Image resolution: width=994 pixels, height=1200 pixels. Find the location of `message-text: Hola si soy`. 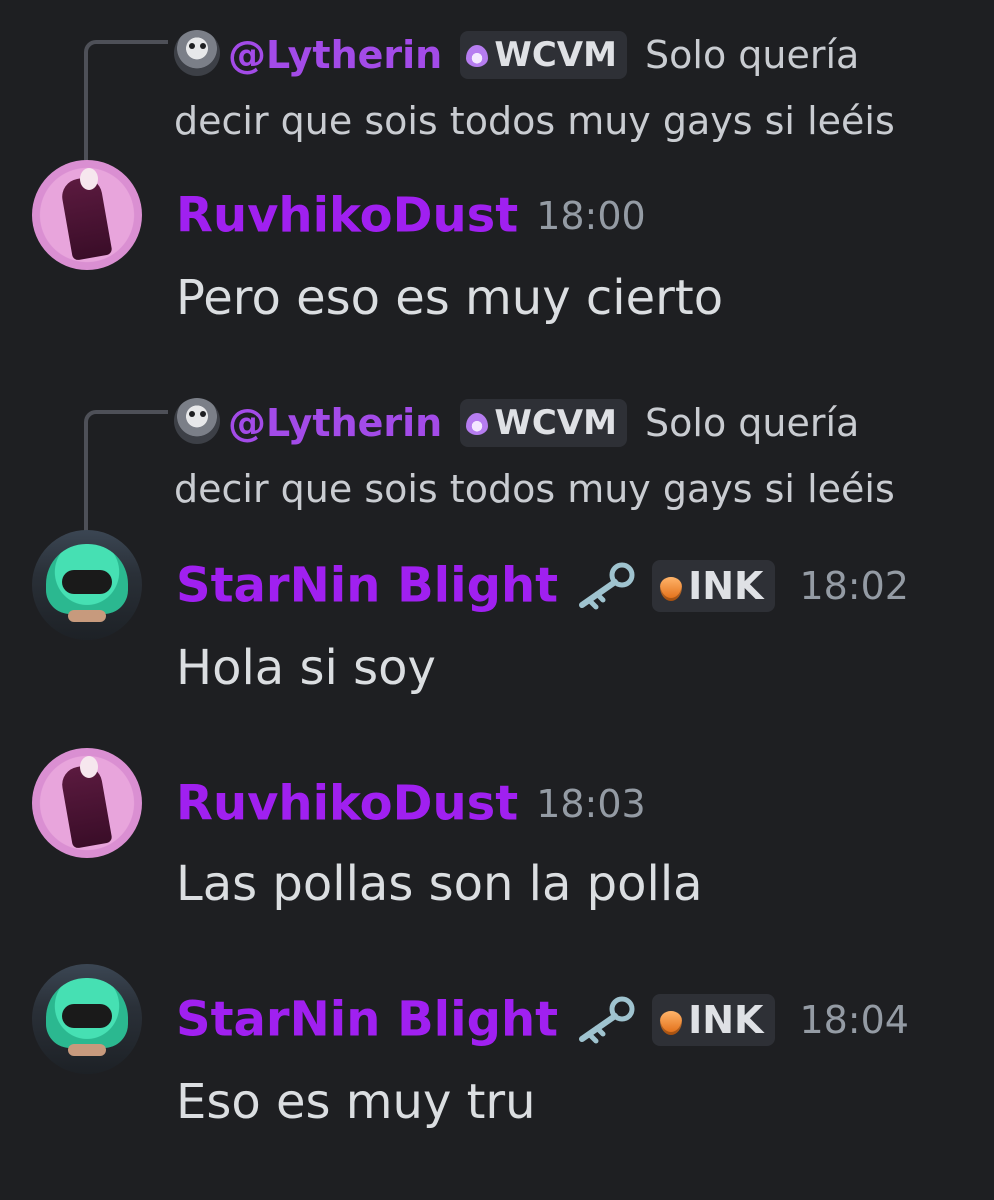

message-text: Hola si soy is located at coordinates (306, 668).